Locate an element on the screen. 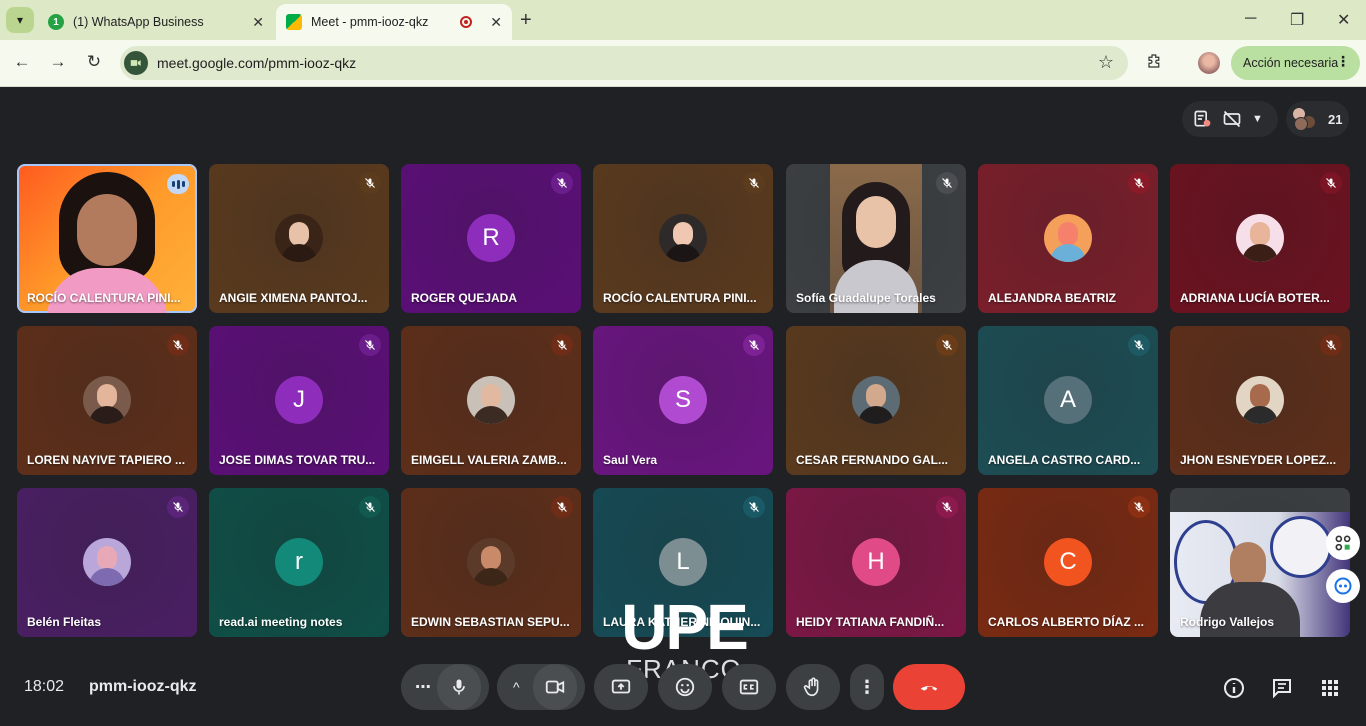  emoji-icon is located at coordinates (685, 687).